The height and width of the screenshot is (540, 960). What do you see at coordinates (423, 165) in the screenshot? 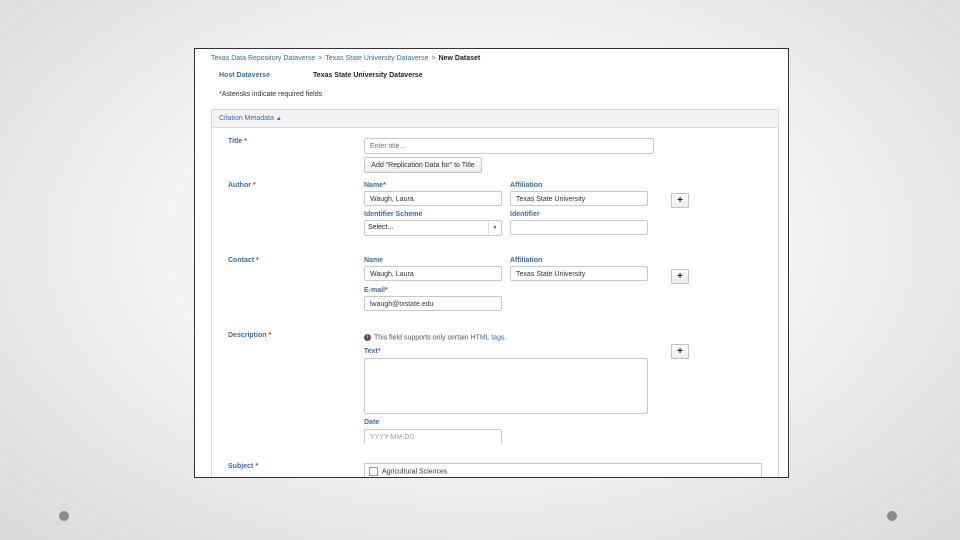
I see `add-replication-data-button: Add "Replication Data for" to Title` at bounding box center [423, 165].